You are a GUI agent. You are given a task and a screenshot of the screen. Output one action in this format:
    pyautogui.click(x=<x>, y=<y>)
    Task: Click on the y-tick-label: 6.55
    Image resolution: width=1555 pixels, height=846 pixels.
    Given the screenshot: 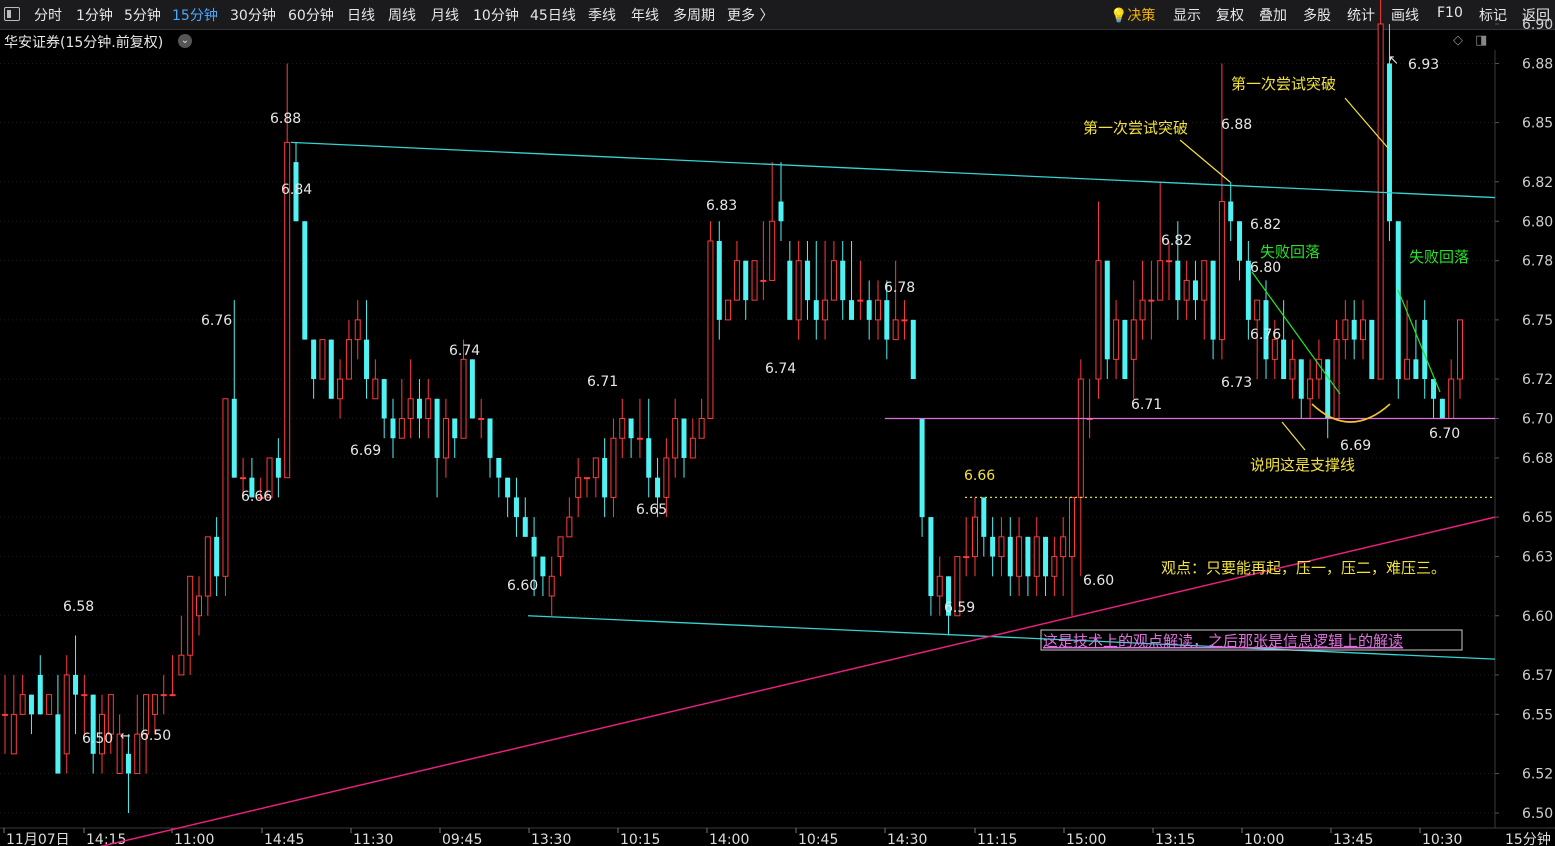 What is the action you would take?
    pyautogui.click(x=1537, y=715)
    